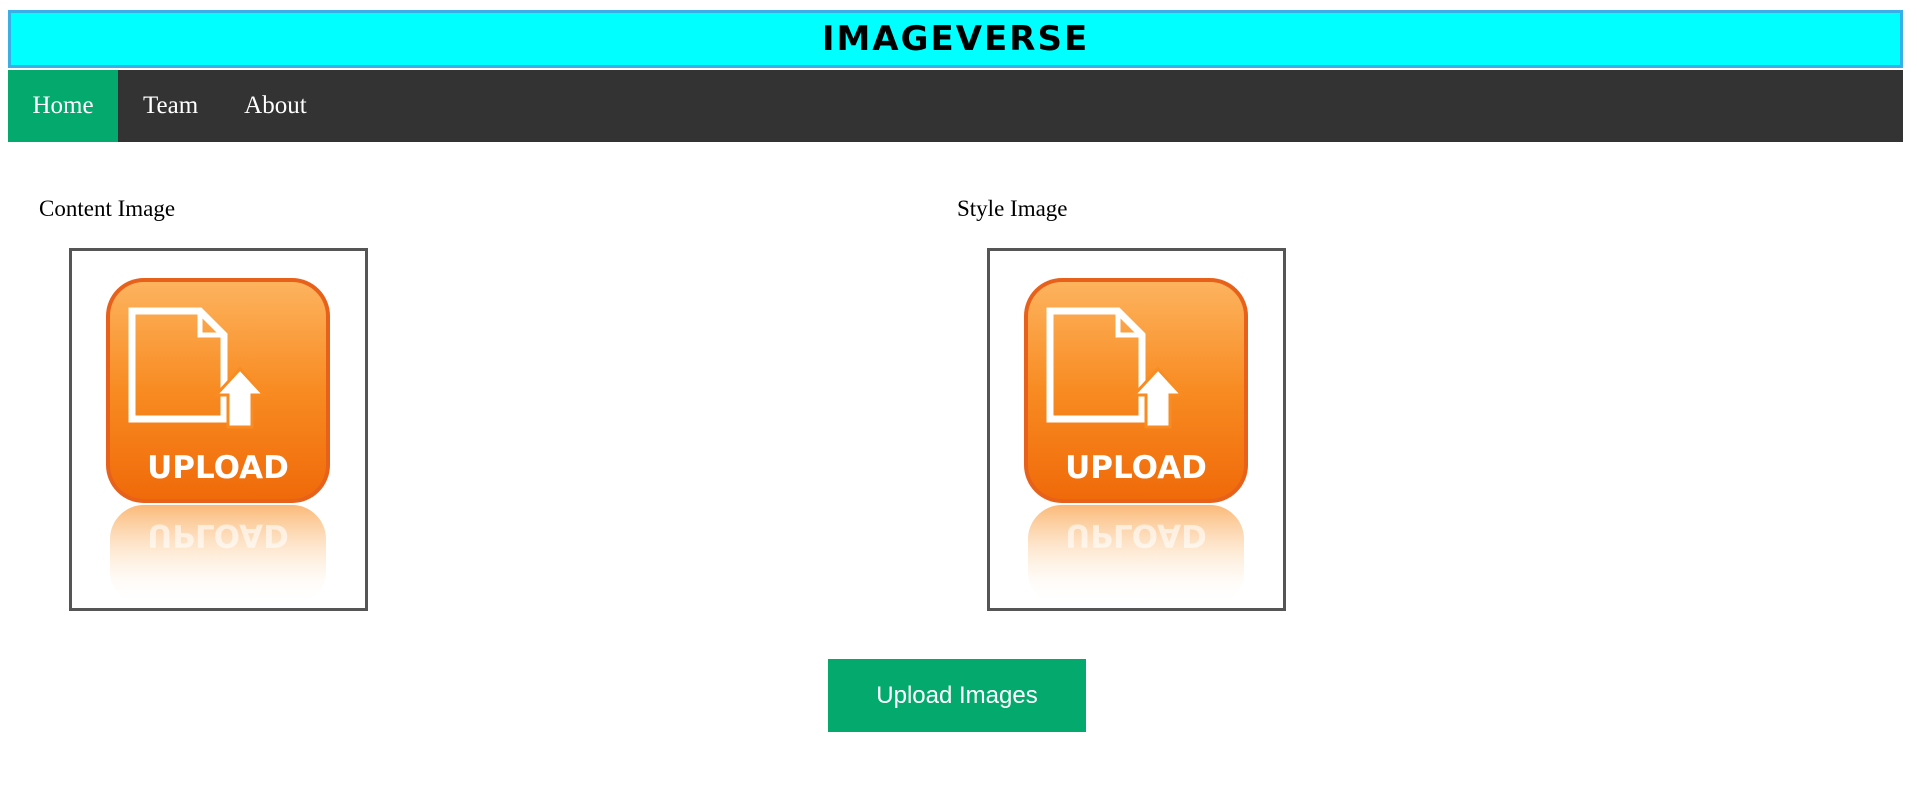  I want to click on upload-images-button: Upload Images, so click(957, 695).